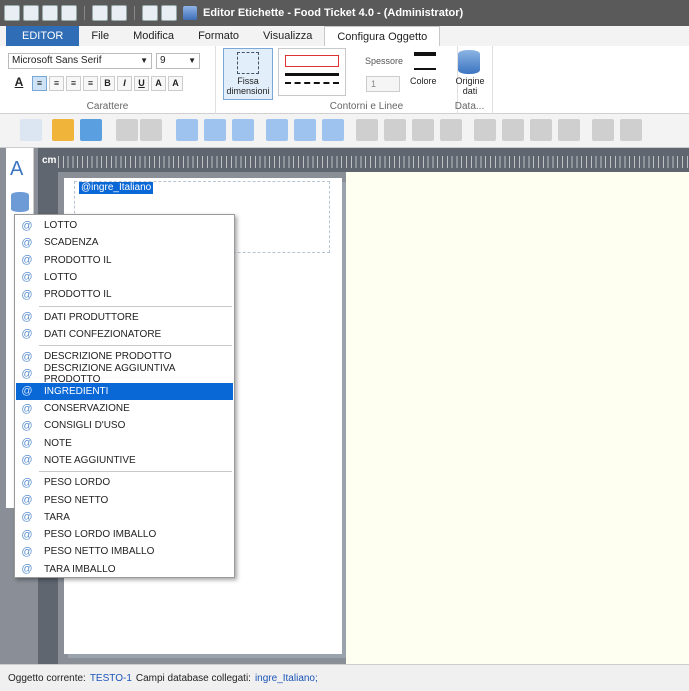  I want to click on tab-file: File, so click(100, 36).